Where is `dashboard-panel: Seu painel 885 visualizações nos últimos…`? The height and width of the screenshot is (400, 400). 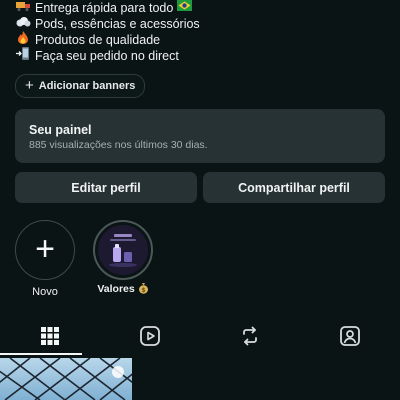 dashboard-panel: Seu painel 885 visualizações nos últimos… is located at coordinates (200, 136).